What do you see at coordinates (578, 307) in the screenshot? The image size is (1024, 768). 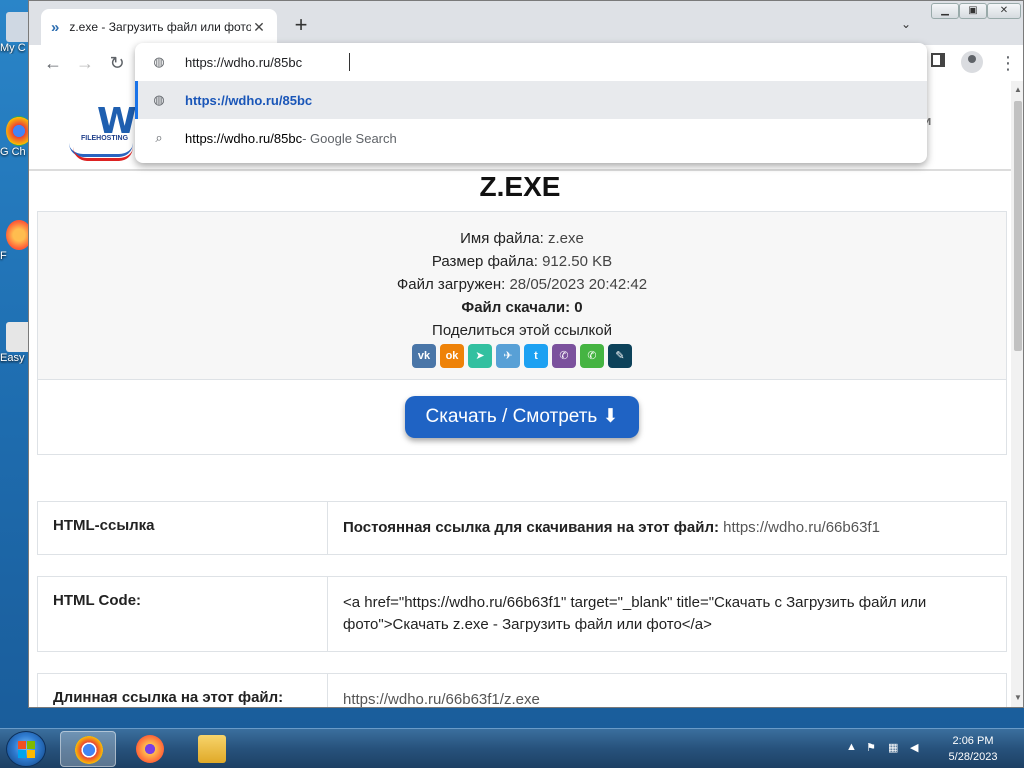 I see `download-count-value: 0` at bounding box center [578, 307].